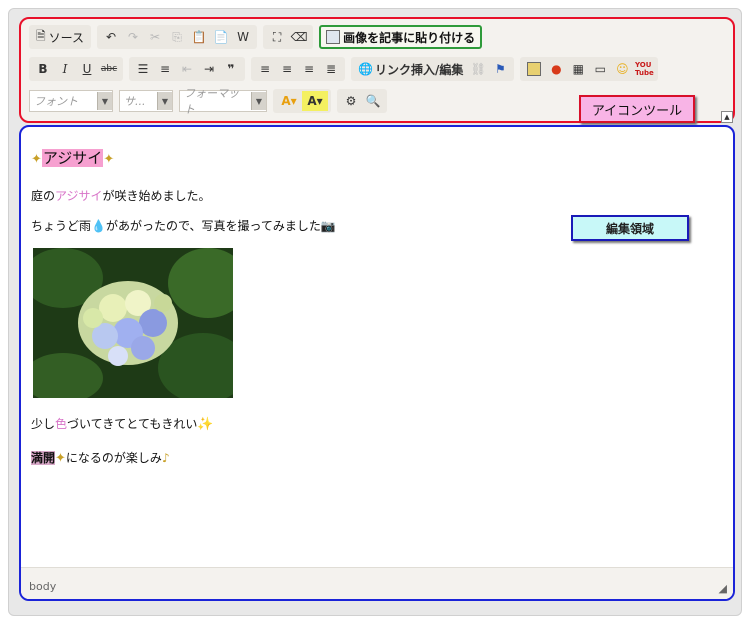  What do you see at coordinates (199, 37) in the screenshot?
I see `paste-icon: 📋` at bounding box center [199, 37].